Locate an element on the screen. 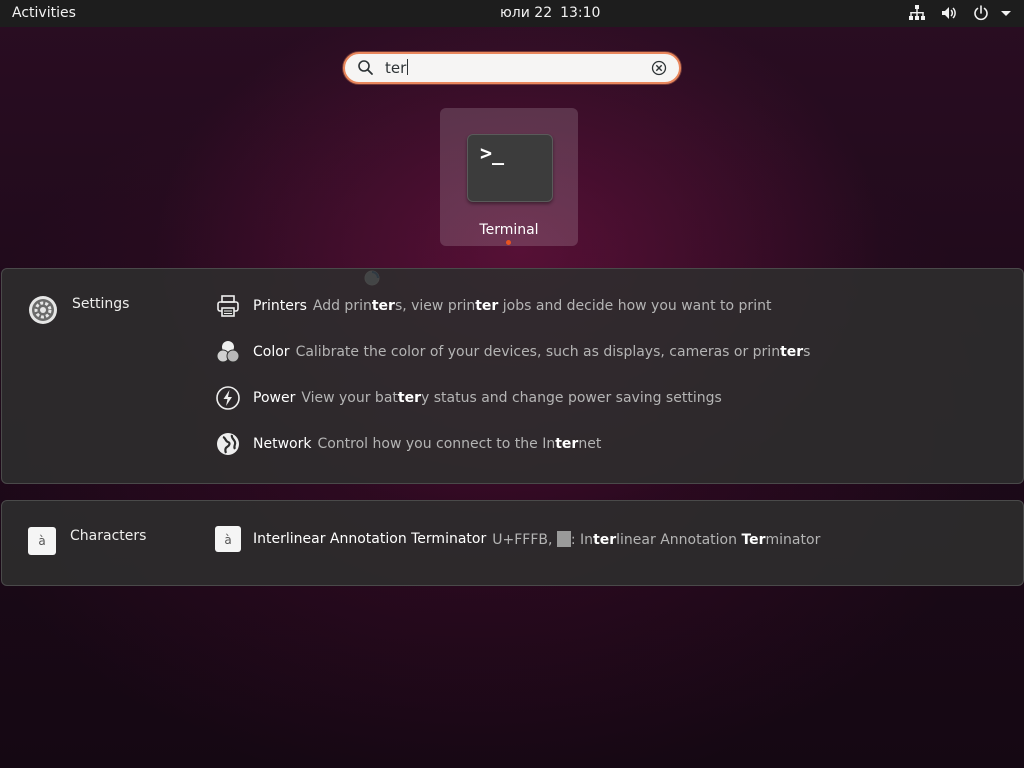 This screenshot has height=768, width=1024. clock-date: юли 22 is located at coordinates (526, 13).